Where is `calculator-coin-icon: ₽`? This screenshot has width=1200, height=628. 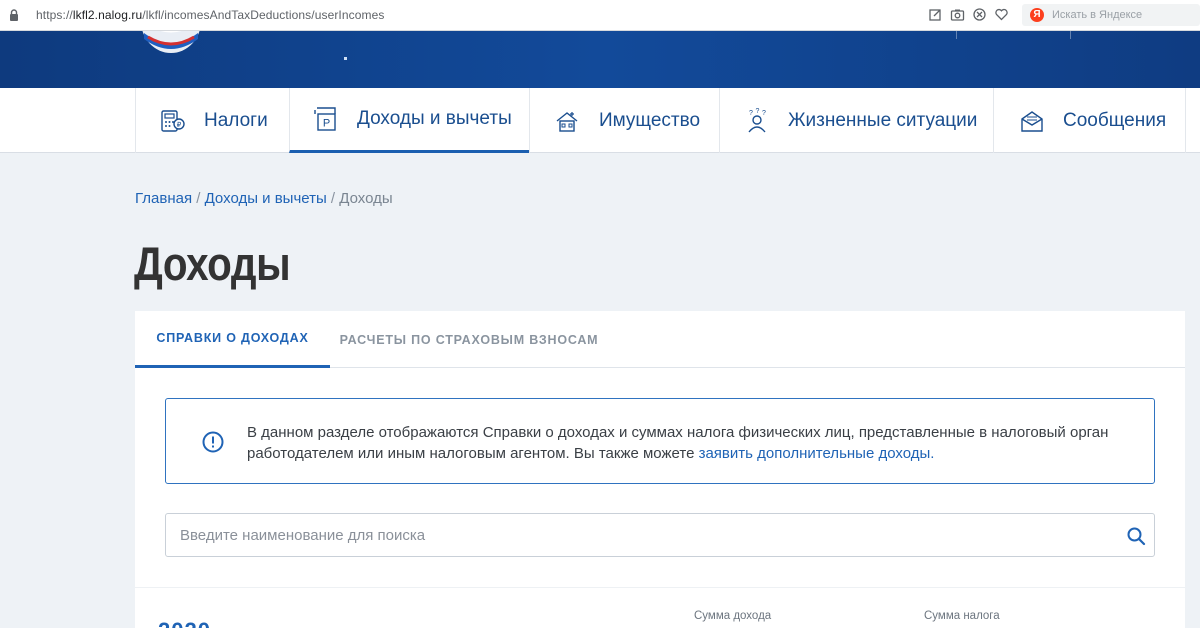
calculator-coin-icon: ₽ is located at coordinates (173, 120).